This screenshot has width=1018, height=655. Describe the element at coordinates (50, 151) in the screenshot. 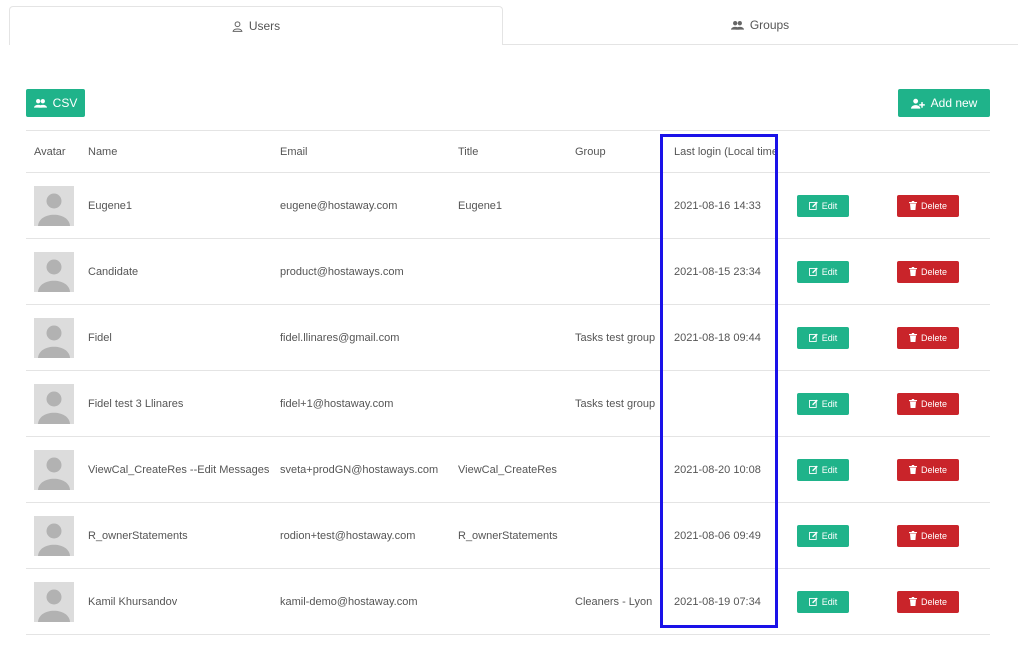

I see `header-avatar: Avatar` at that location.